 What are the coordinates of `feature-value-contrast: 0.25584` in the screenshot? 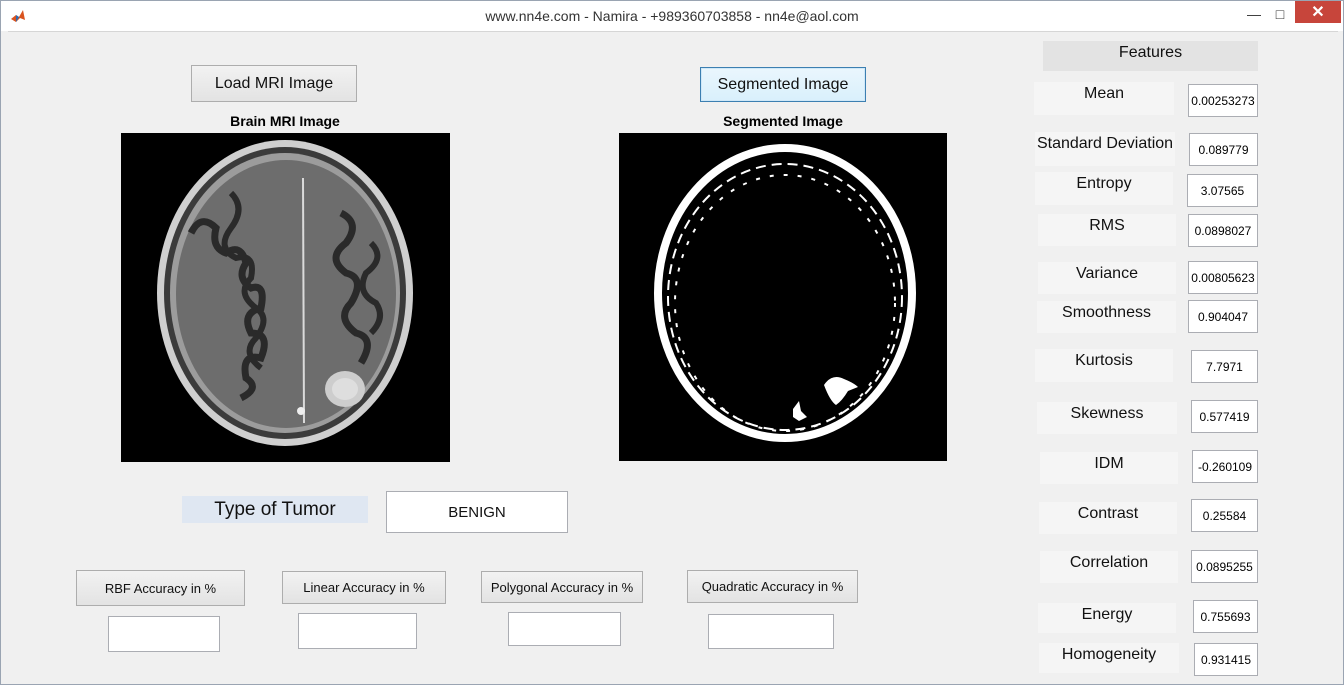 It's located at (1224, 515).